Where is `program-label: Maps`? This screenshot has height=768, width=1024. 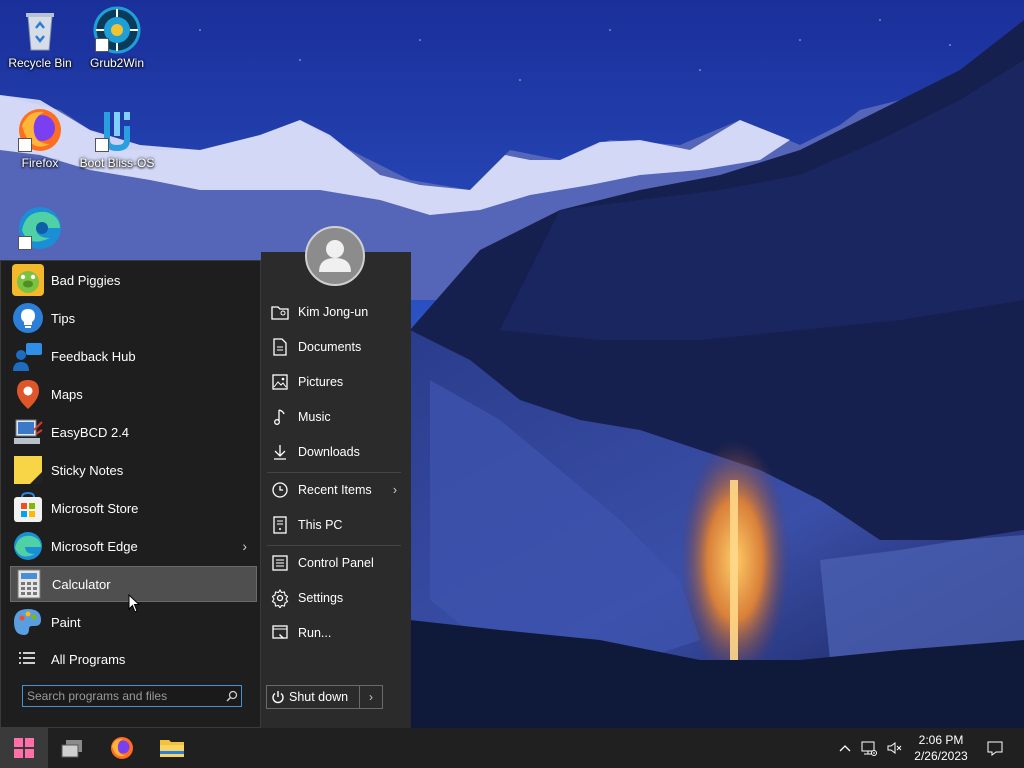
program-label: Maps is located at coordinates (67, 394).